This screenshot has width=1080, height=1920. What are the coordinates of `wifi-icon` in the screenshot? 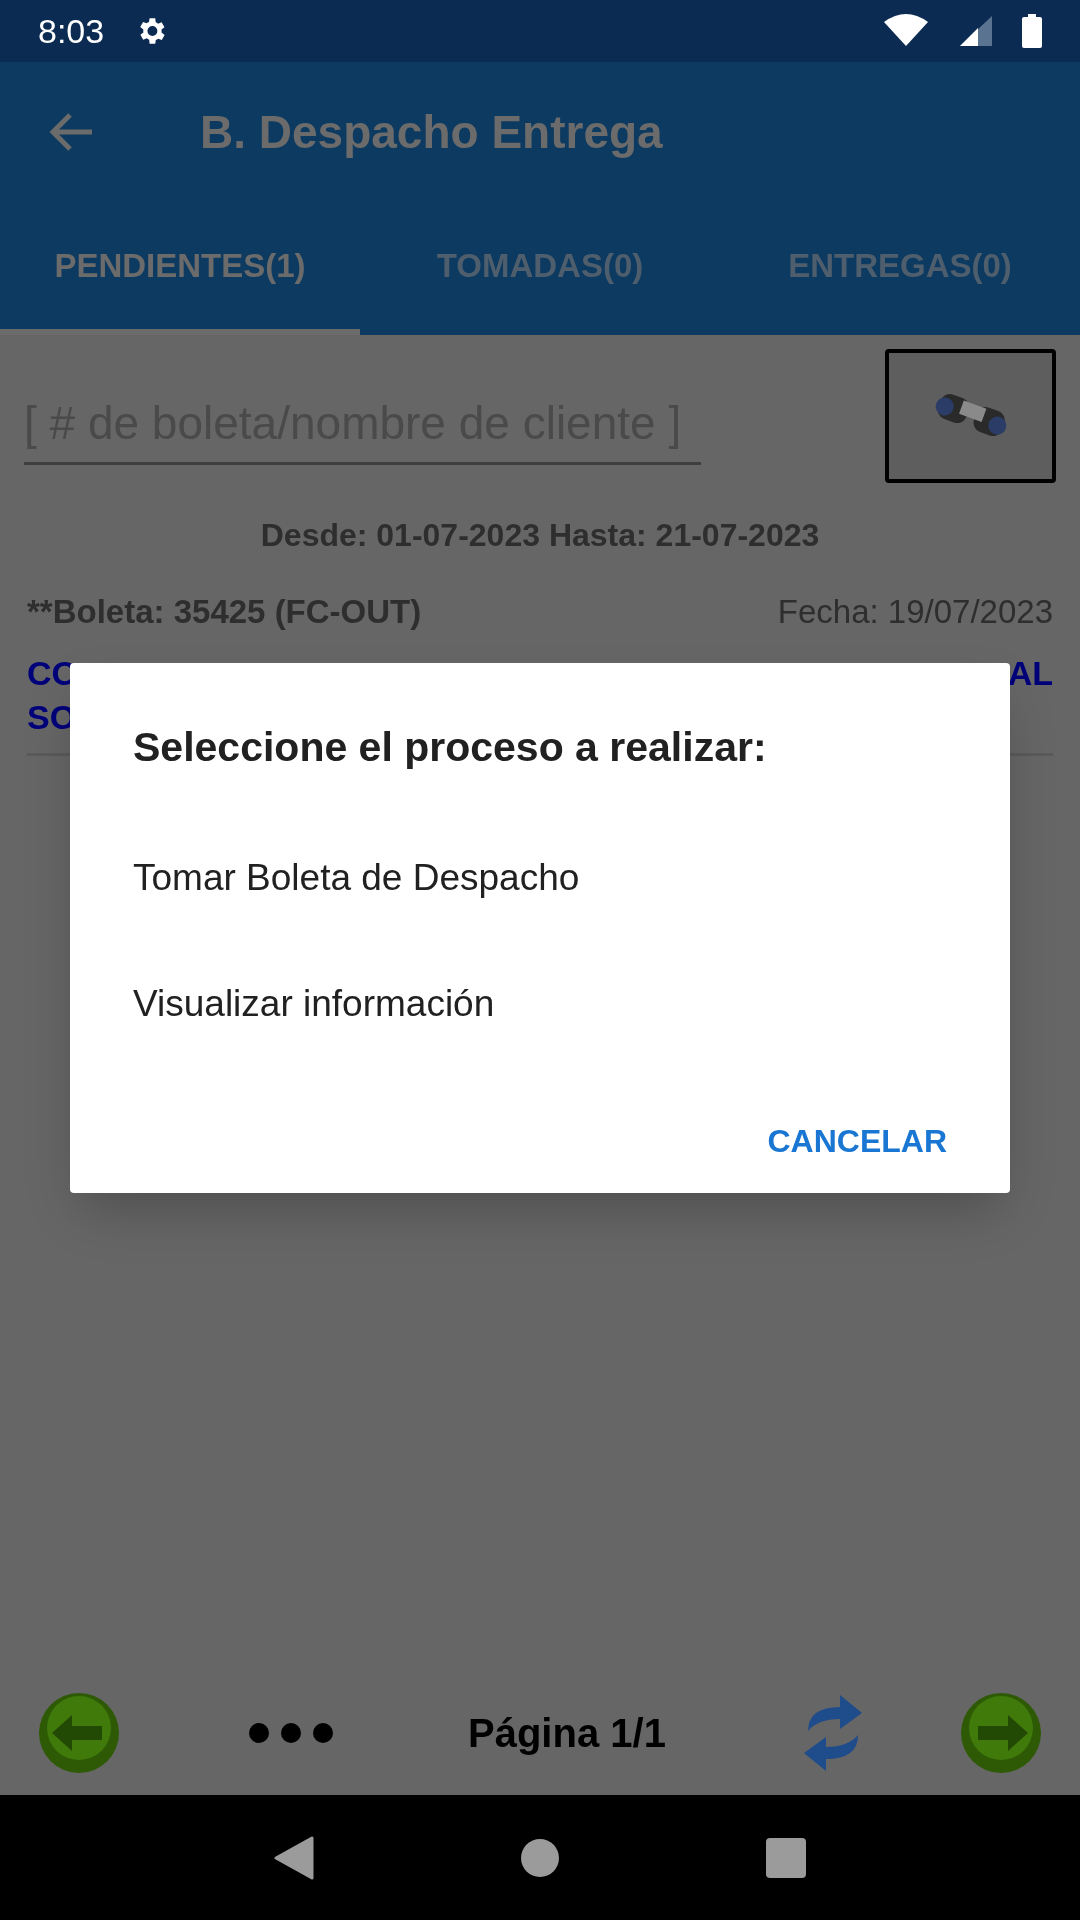 It's located at (906, 31).